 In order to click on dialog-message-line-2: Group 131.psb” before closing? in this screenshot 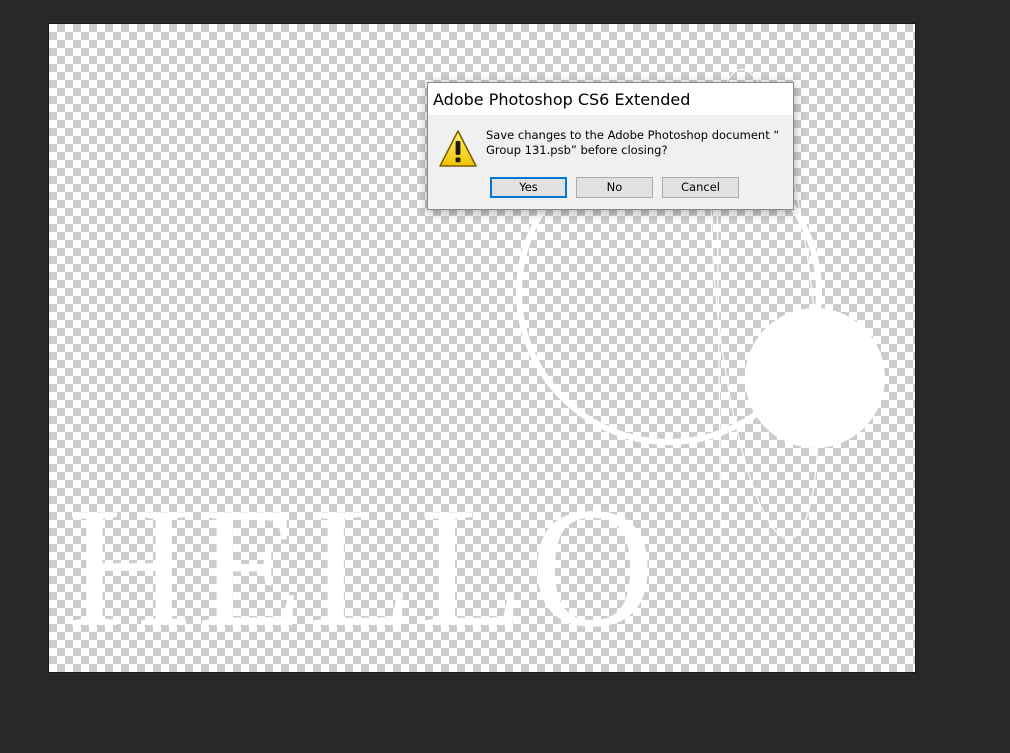, I will do `click(577, 150)`.